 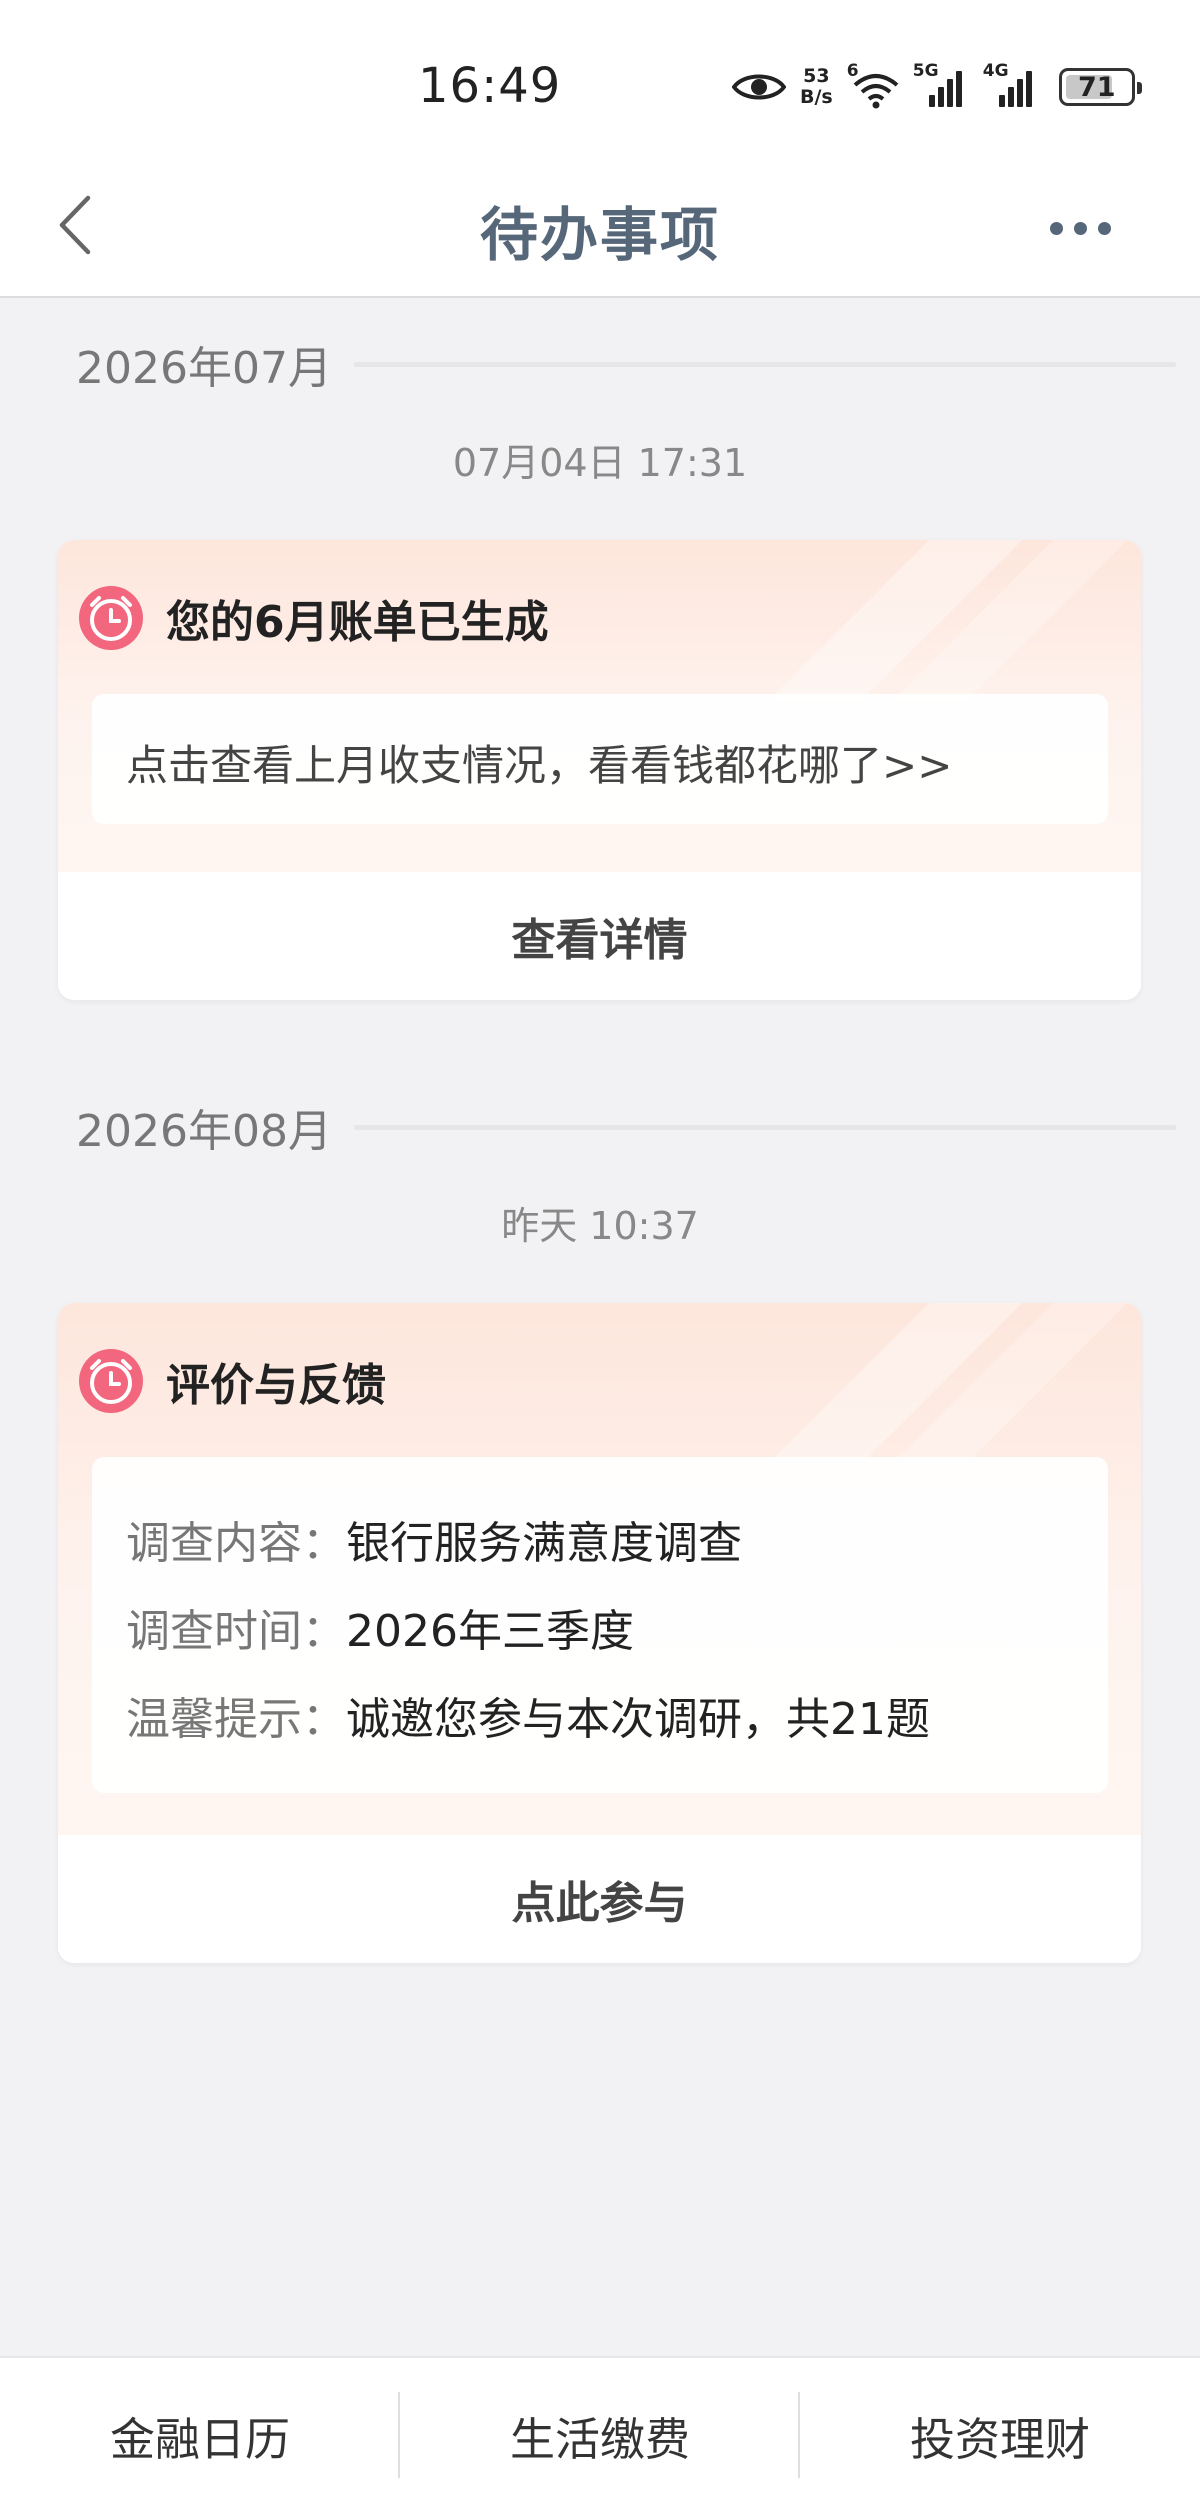 What do you see at coordinates (626, 1127) in the screenshot?
I see `month-divider: 2026年08月` at bounding box center [626, 1127].